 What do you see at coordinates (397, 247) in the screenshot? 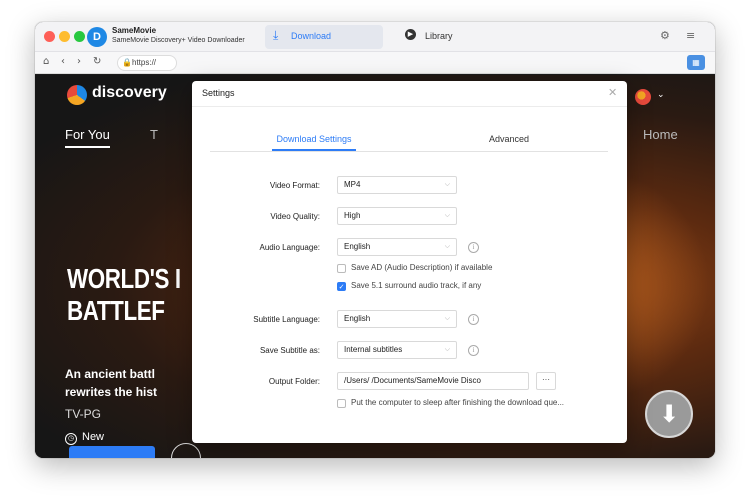
I see `audio-language-select: English ⌵` at bounding box center [397, 247].